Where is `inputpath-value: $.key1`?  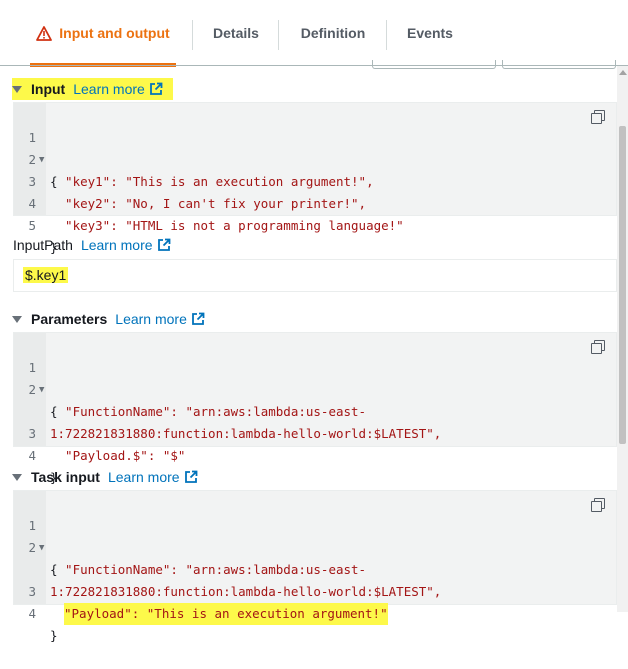 inputpath-value: $.key1 is located at coordinates (46, 275).